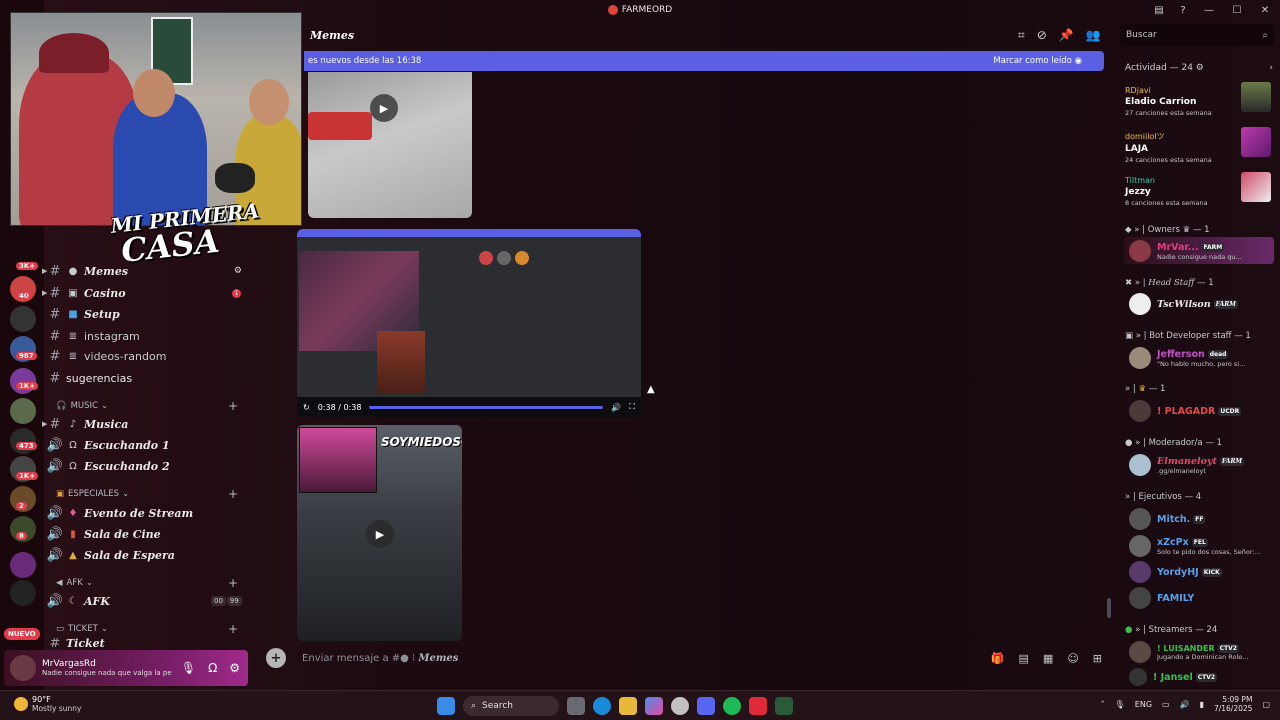 This screenshot has width=1280, height=720. I want to click on network-icon: ▭, so click(1166, 704).